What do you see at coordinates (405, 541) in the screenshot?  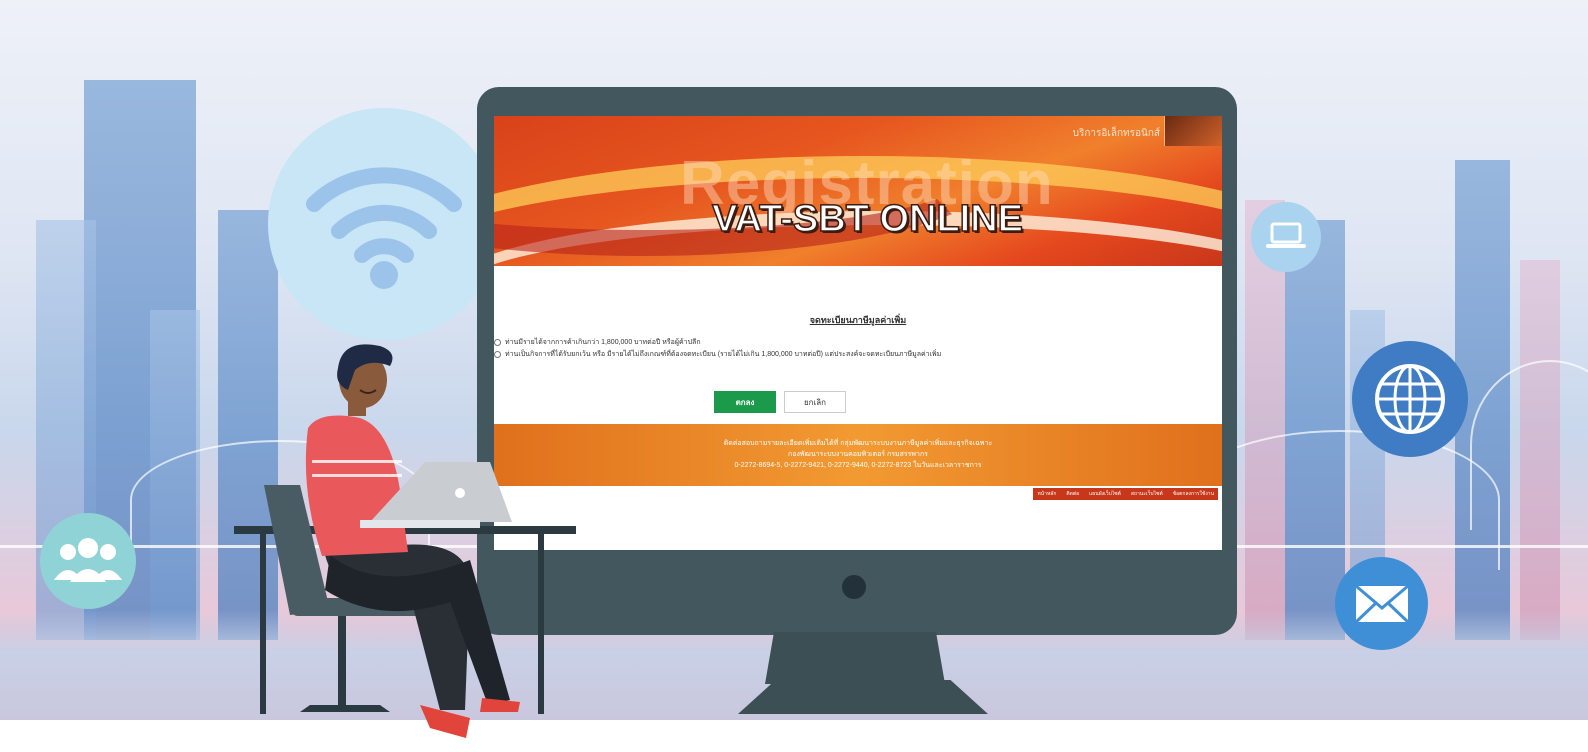 I see `person-with-laptop-illustration` at bounding box center [405, 541].